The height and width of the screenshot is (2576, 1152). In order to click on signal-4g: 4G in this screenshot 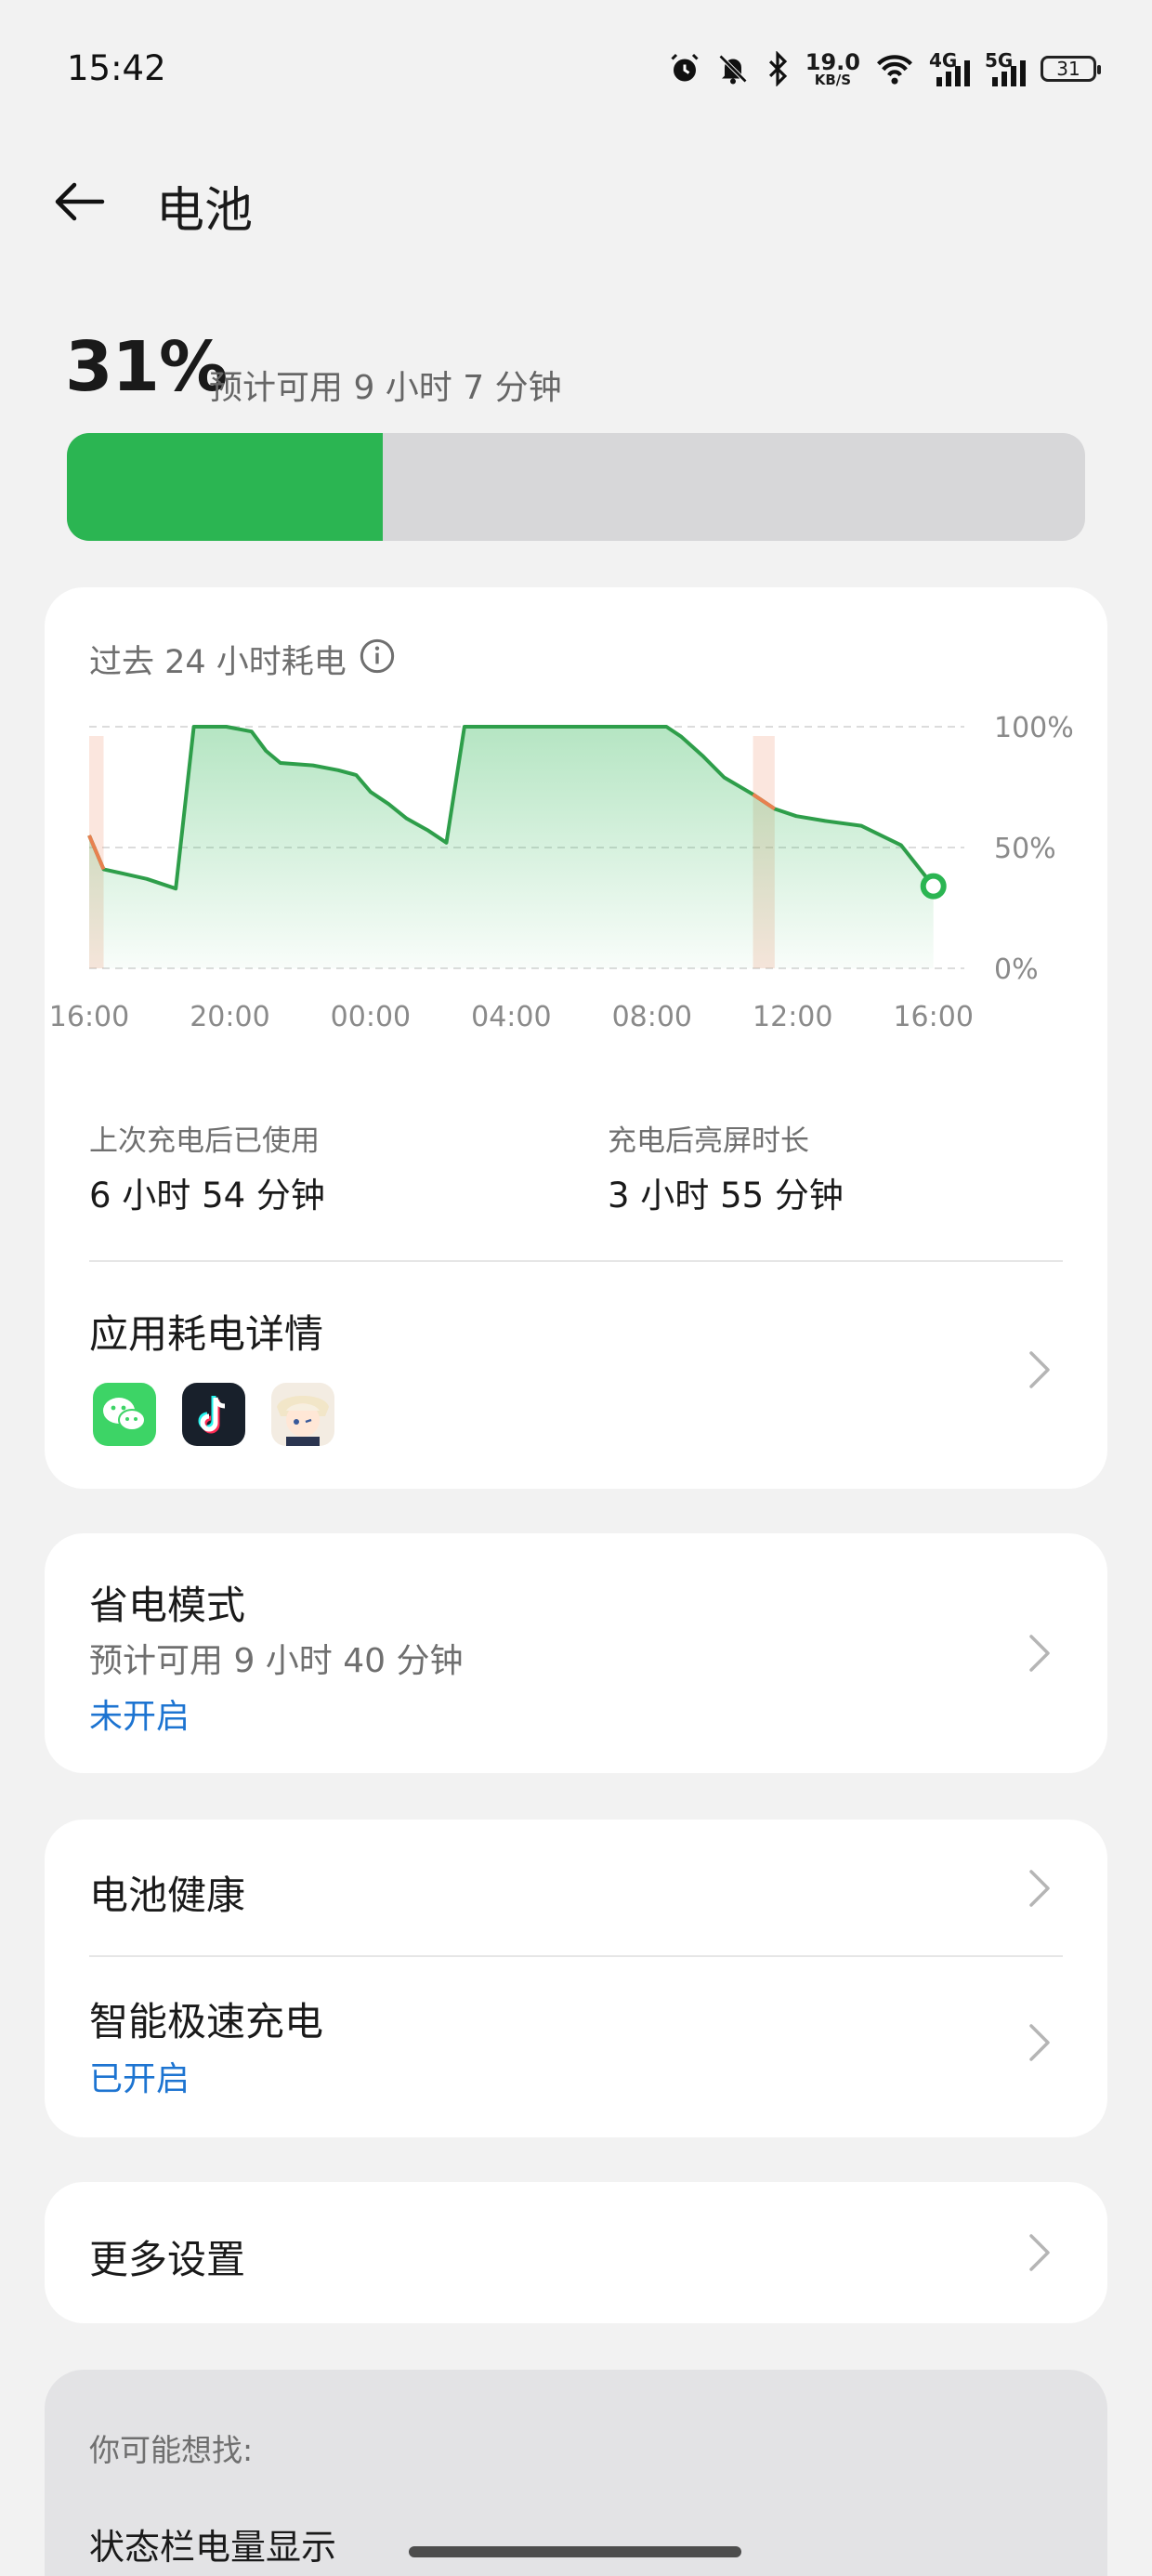, I will do `click(949, 68)`.